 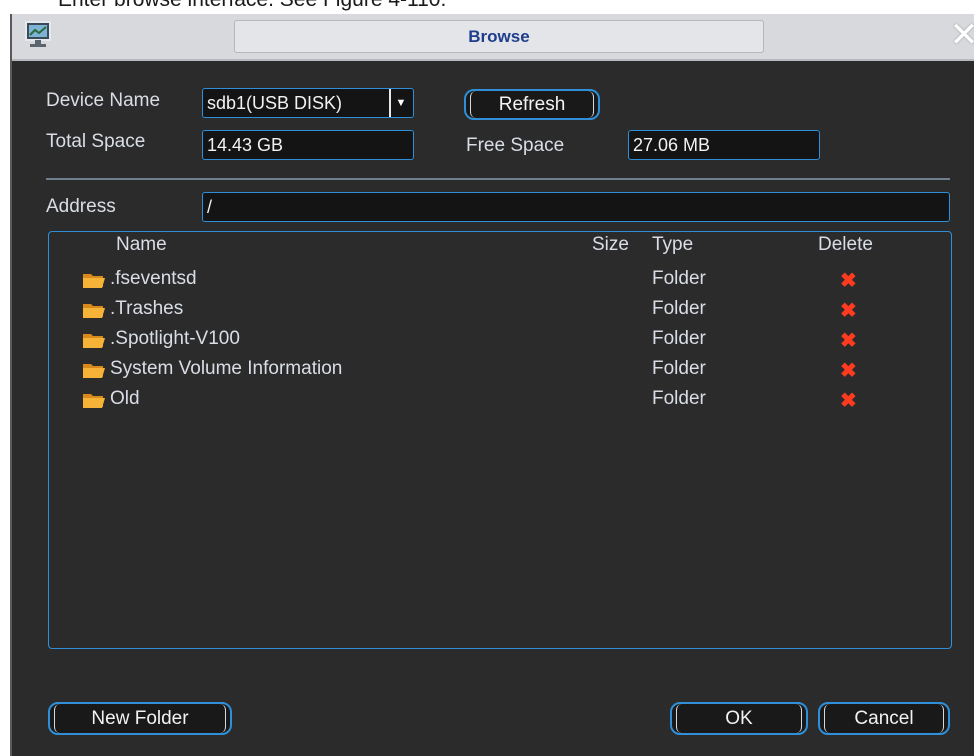 I want to click on column-header-type: Type, so click(x=672, y=245).